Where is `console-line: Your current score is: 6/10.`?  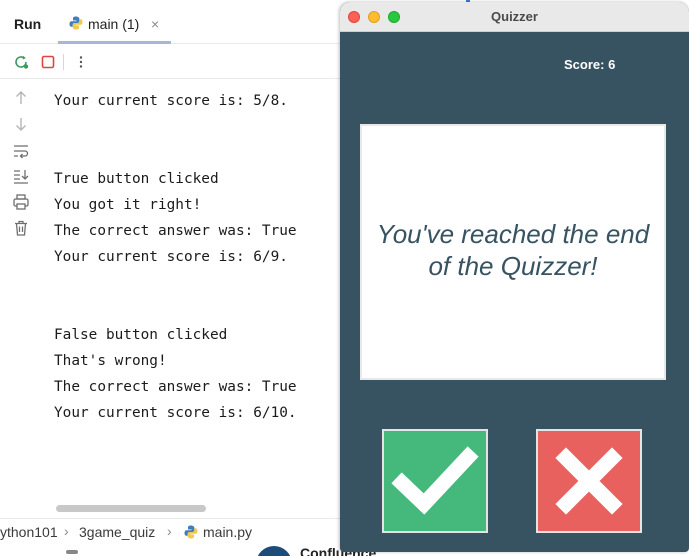 console-line: Your current score is: 6/10. is located at coordinates (175, 413).